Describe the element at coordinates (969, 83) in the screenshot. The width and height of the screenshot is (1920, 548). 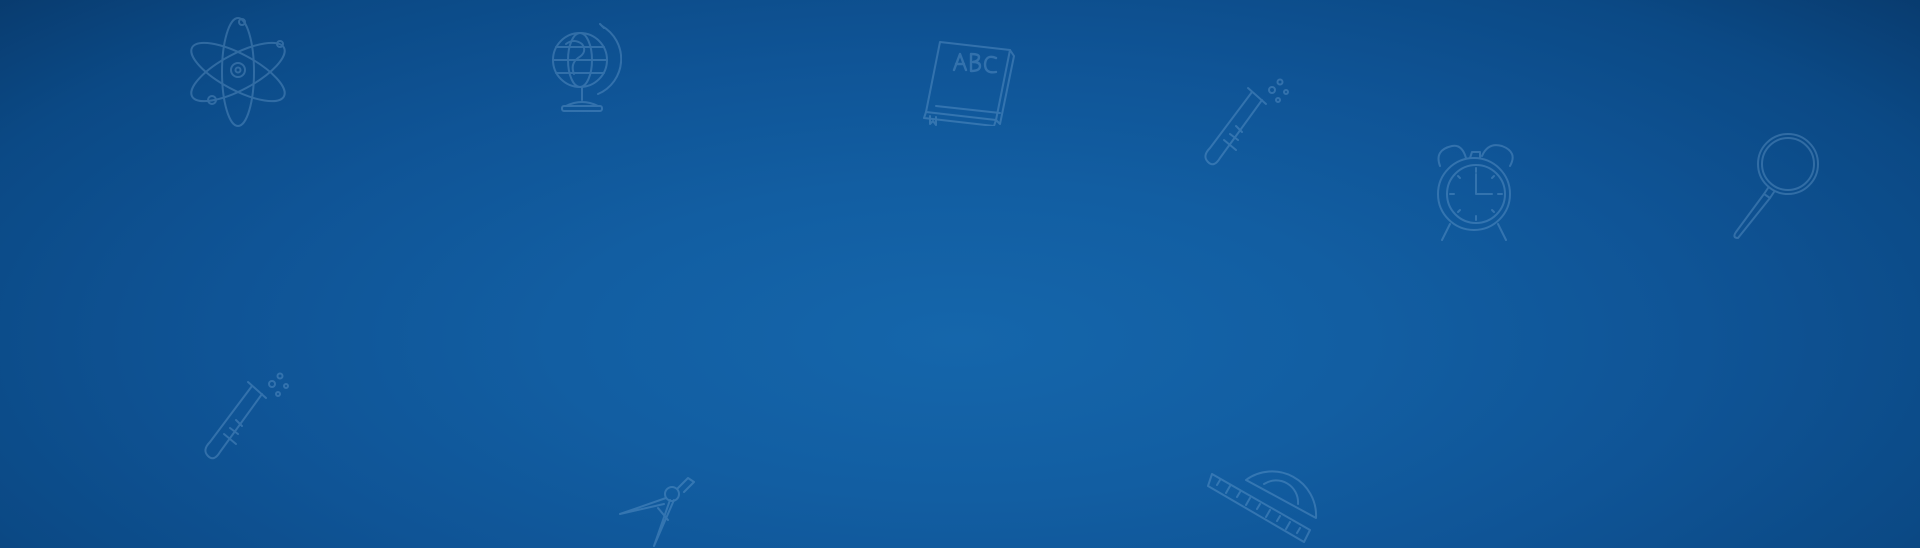
I see `abc-book-icon` at that location.